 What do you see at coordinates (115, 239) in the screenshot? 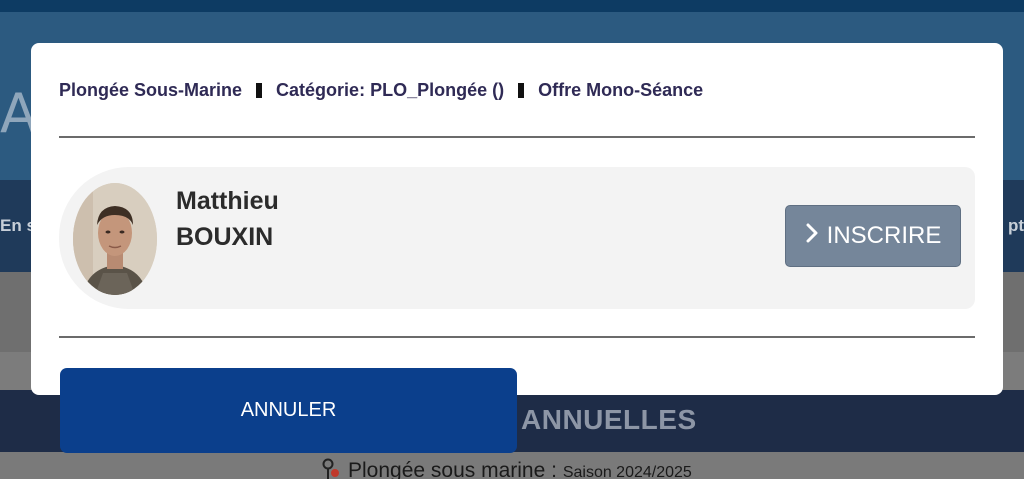
I see `avatar` at bounding box center [115, 239].